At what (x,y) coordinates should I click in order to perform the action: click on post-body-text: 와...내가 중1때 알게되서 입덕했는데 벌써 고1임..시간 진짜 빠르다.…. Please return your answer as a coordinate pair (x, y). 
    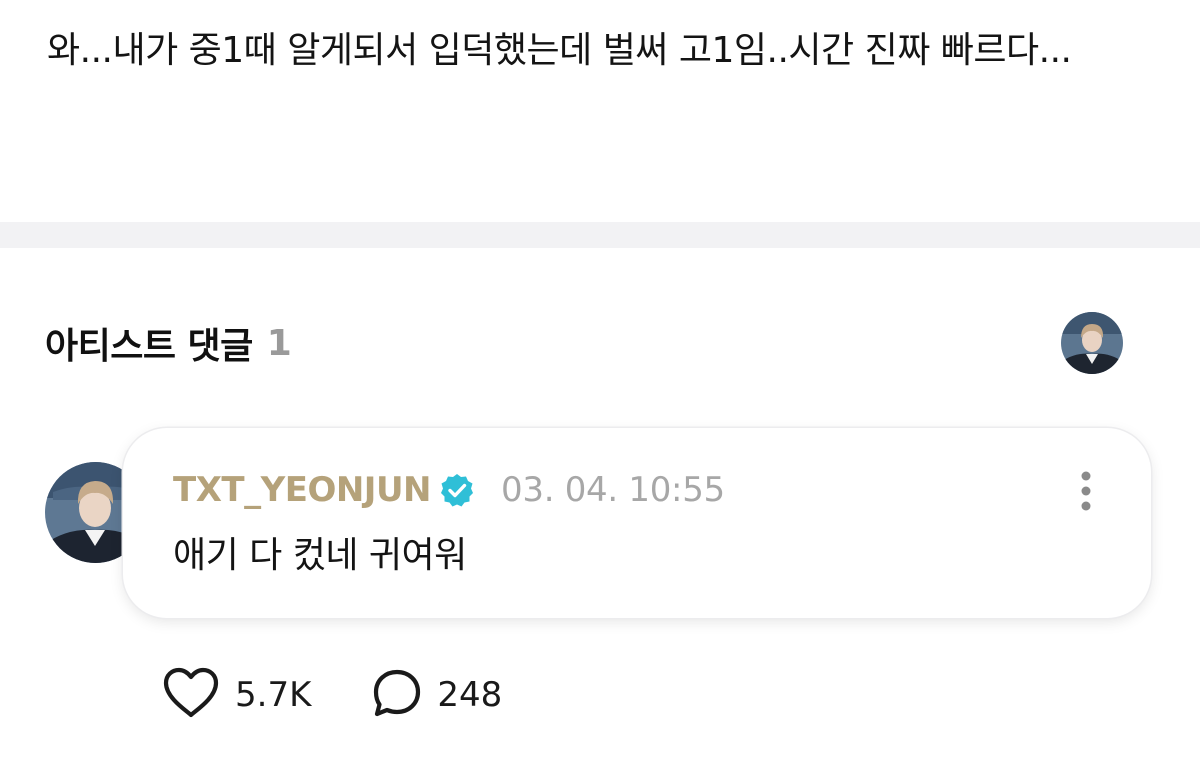
    Looking at the image, I should click on (559, 50).